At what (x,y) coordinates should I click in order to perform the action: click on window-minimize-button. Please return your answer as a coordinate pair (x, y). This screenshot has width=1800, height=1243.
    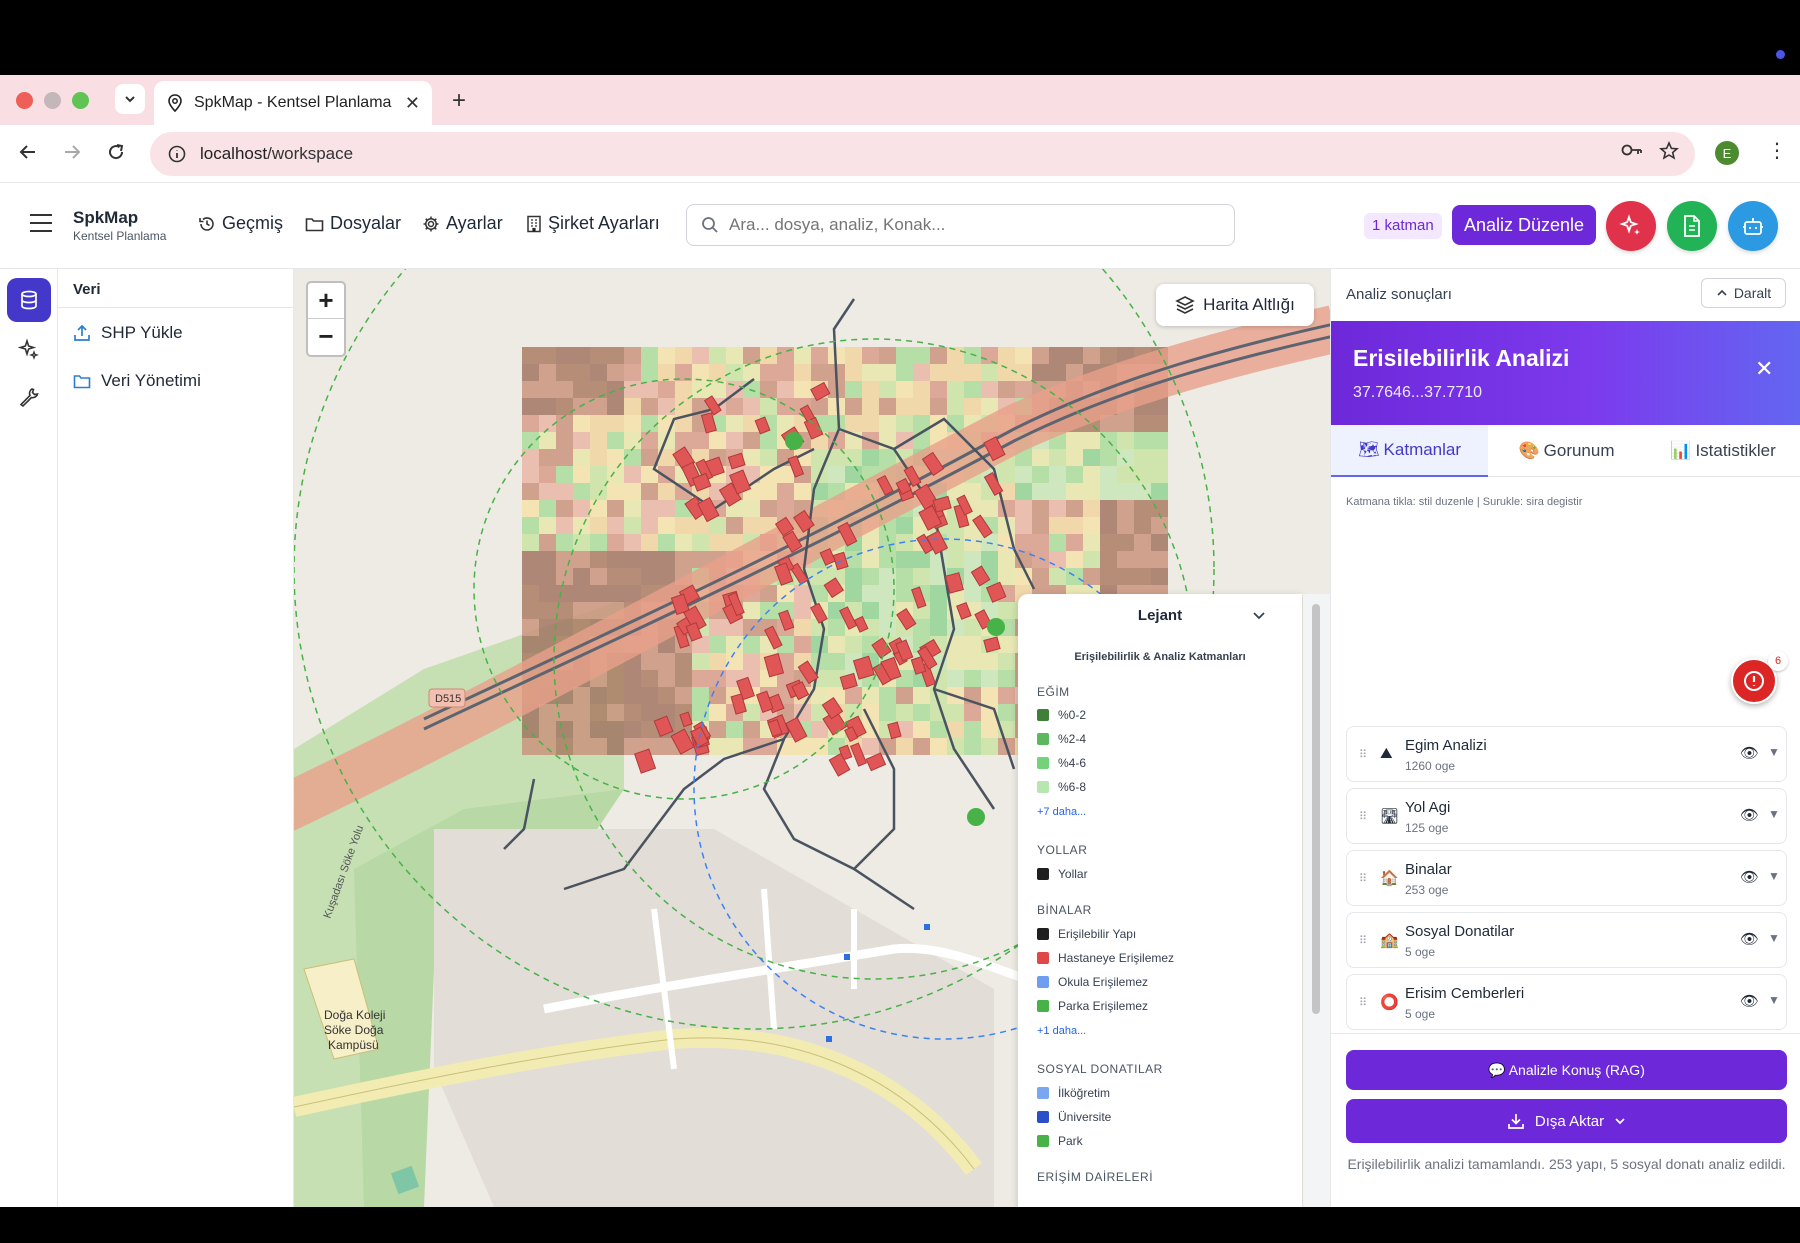
    Looking at the image, I should click on (52, 100).